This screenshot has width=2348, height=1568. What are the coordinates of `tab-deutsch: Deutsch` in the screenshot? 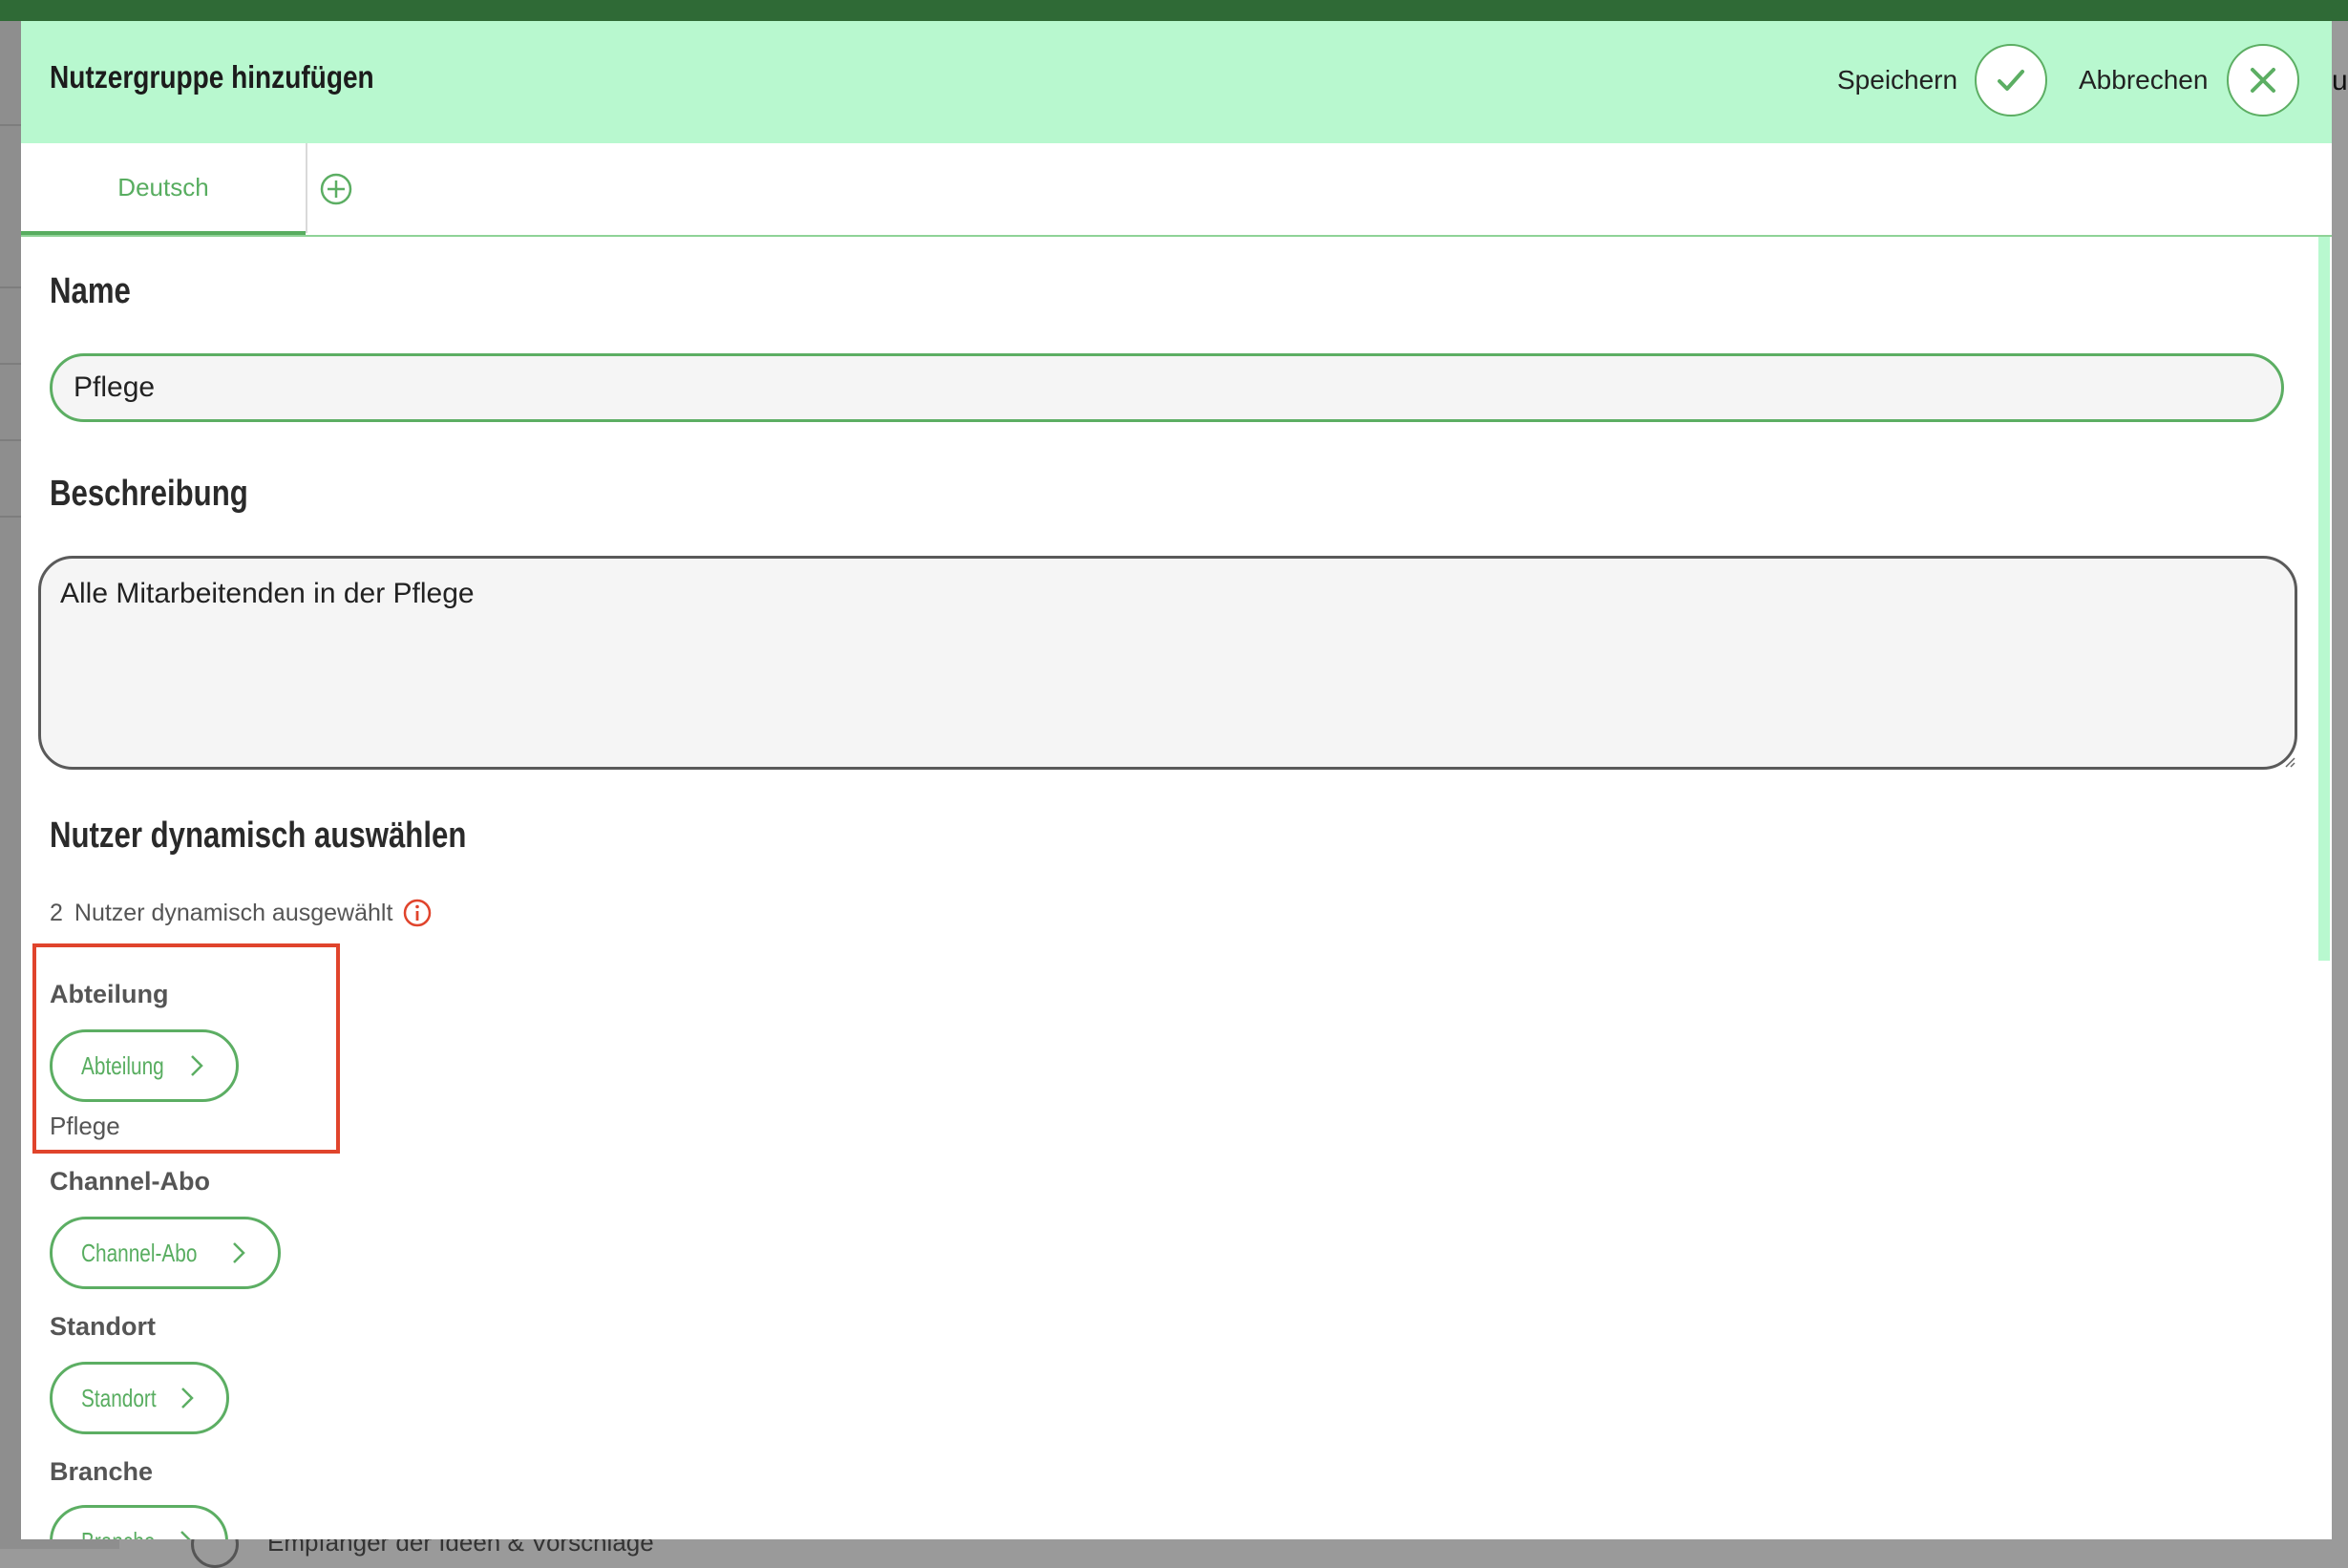 It's located at (163, 189).